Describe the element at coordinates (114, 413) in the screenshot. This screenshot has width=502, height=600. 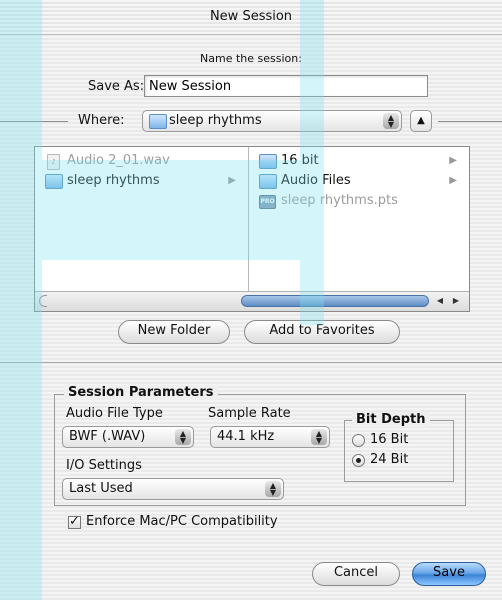
I see `audio-file-type-label: Audio File Type` at that location.